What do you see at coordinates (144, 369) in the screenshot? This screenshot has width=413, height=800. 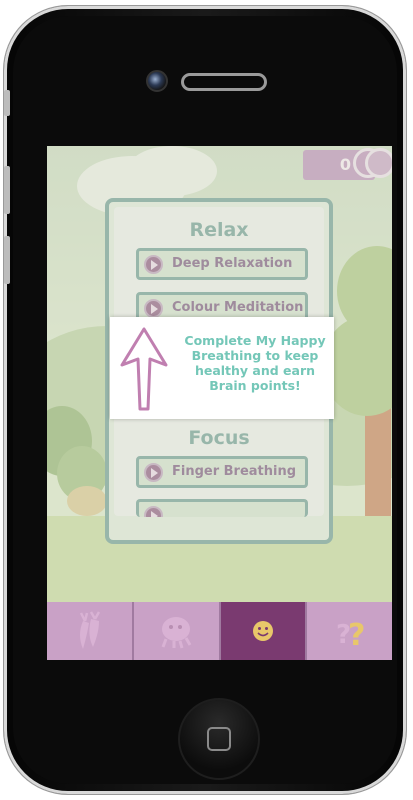 I see `arrow-up-icon` at bounding box center [144, 369].